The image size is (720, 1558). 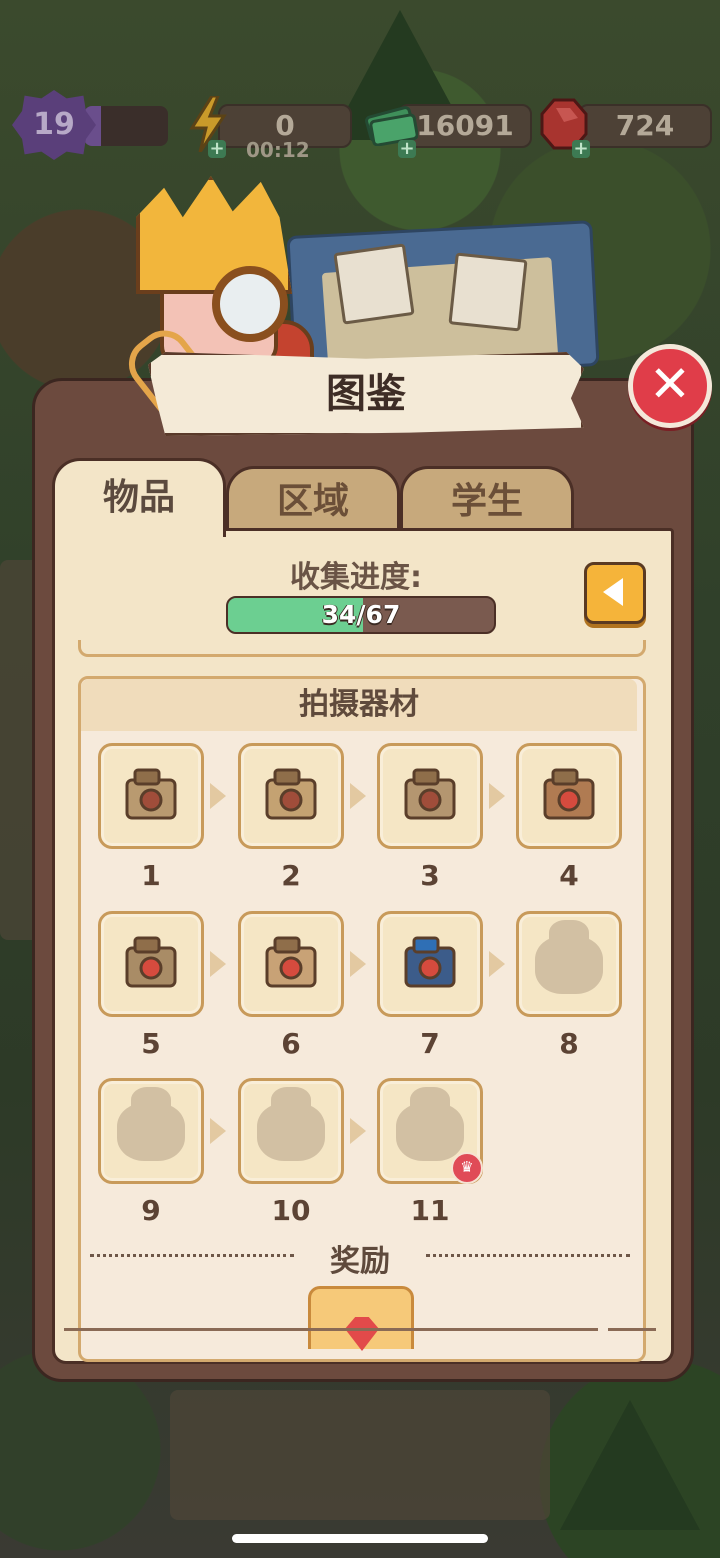 I want to click on cash-value: 16091, so click(x=465, y=125).